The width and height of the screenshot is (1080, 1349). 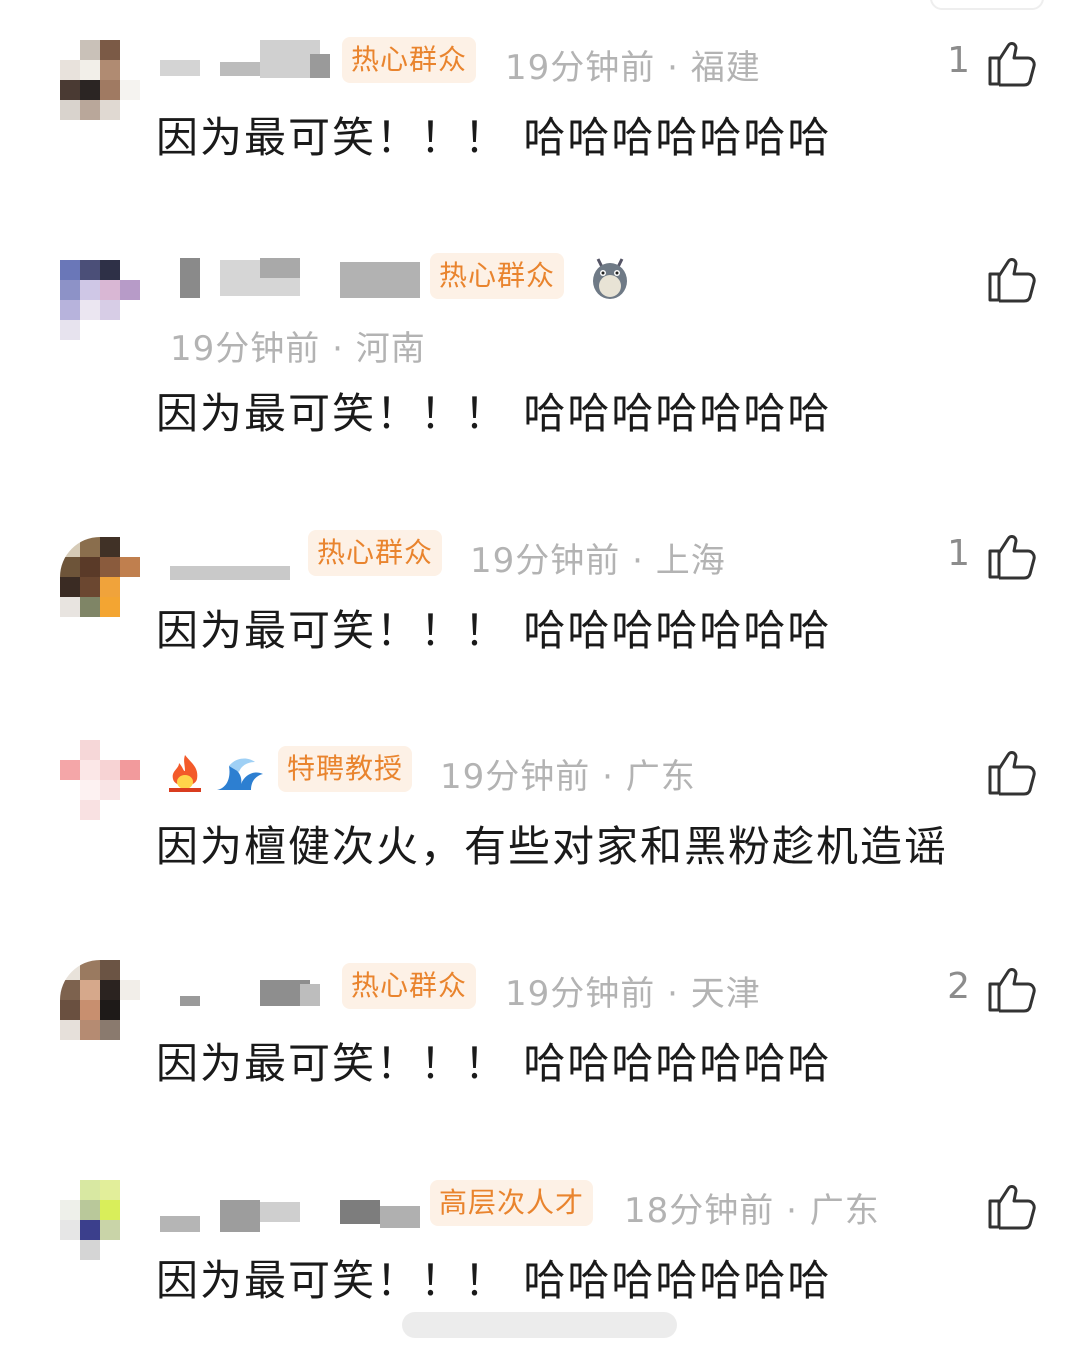 I want to click on comment-meta: 18分钟前 · 广东, so click(x=752, y=1207).